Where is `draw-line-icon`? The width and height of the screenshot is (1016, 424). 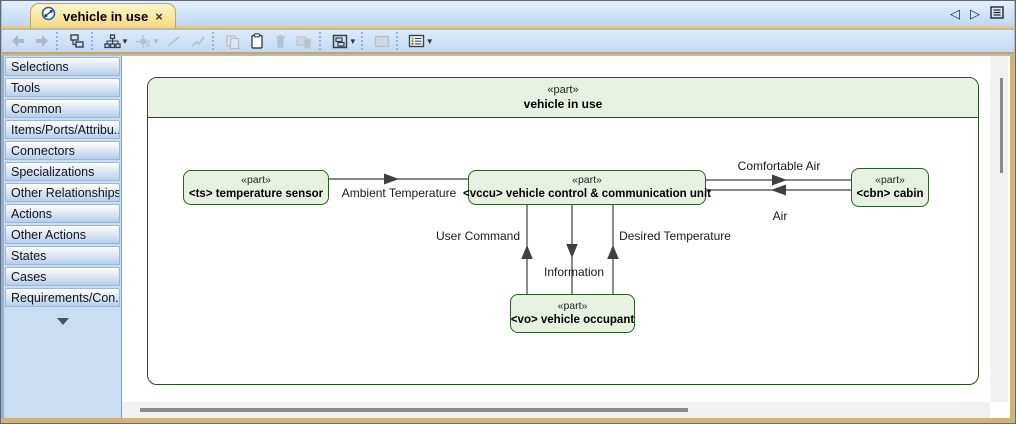
draw-line-icon is located at coordinates (174, 41).